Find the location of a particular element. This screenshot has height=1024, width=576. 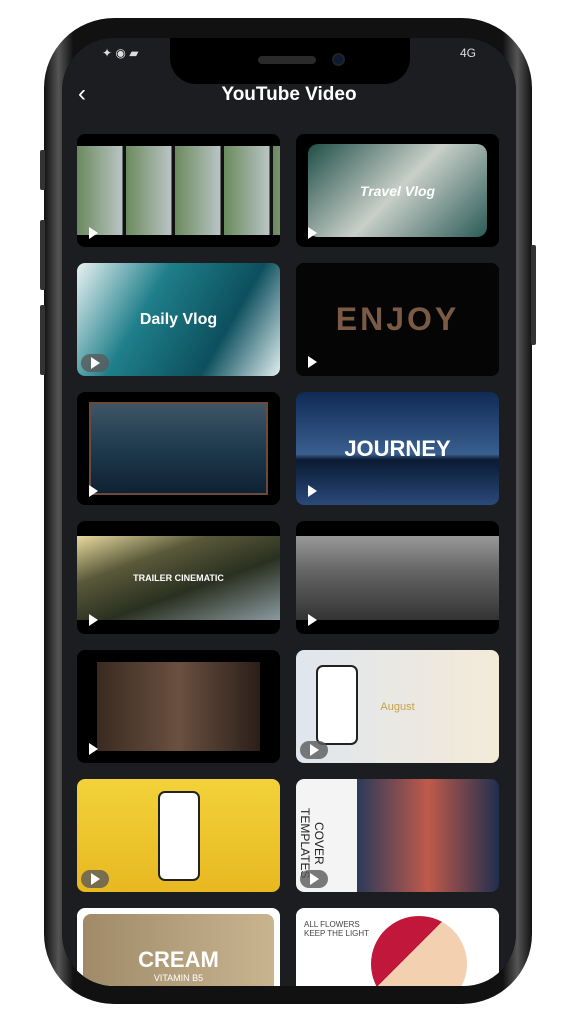

notch is located at coordinates (290, 61).